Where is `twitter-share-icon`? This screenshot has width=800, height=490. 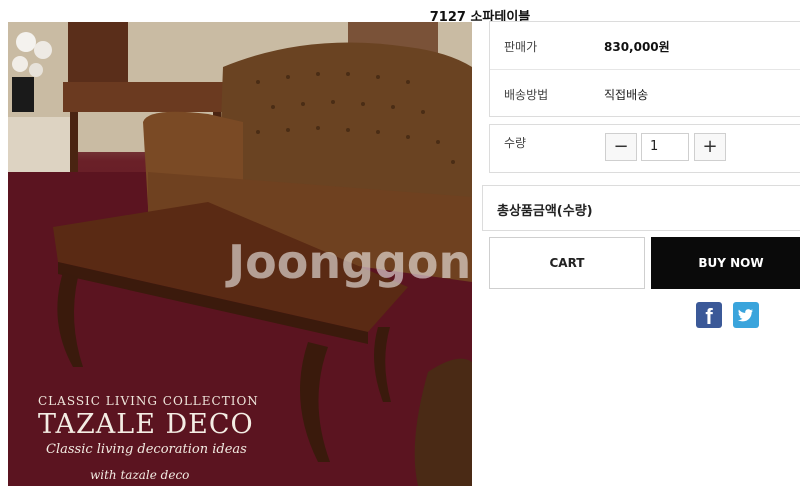
twitter-share-icon is located at coordinates (746, 315).